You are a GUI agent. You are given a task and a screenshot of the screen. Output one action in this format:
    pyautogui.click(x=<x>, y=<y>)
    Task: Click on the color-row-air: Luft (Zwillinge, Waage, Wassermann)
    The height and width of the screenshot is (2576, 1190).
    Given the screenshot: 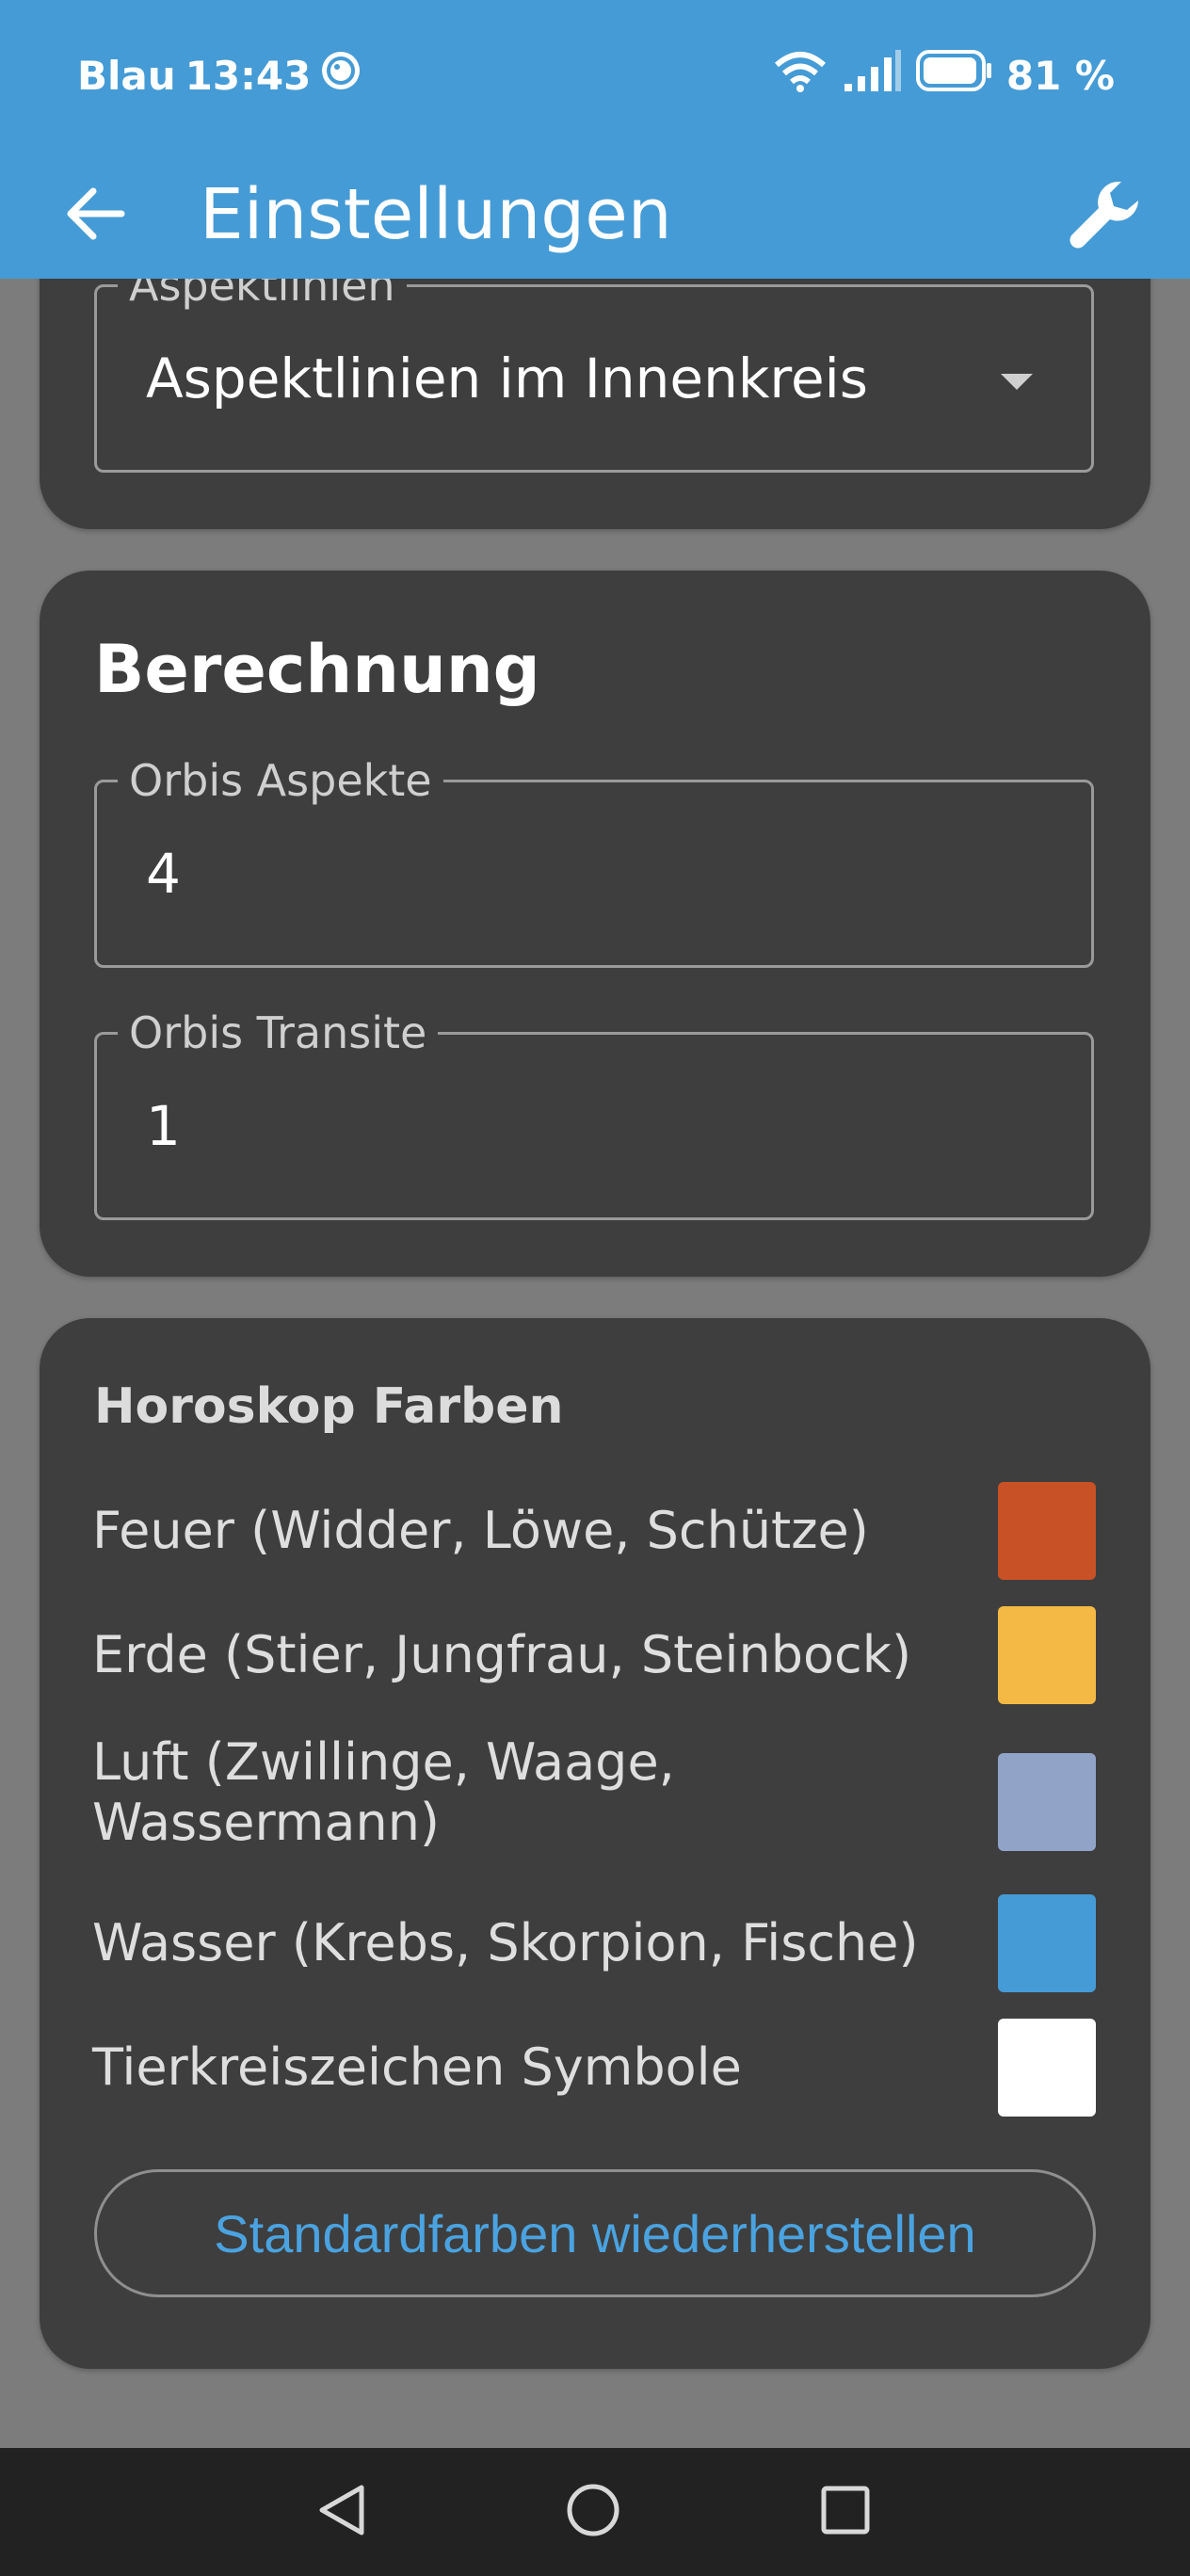 What is the action you would take?
    pyautogui.click(x=595, y=1796)
    